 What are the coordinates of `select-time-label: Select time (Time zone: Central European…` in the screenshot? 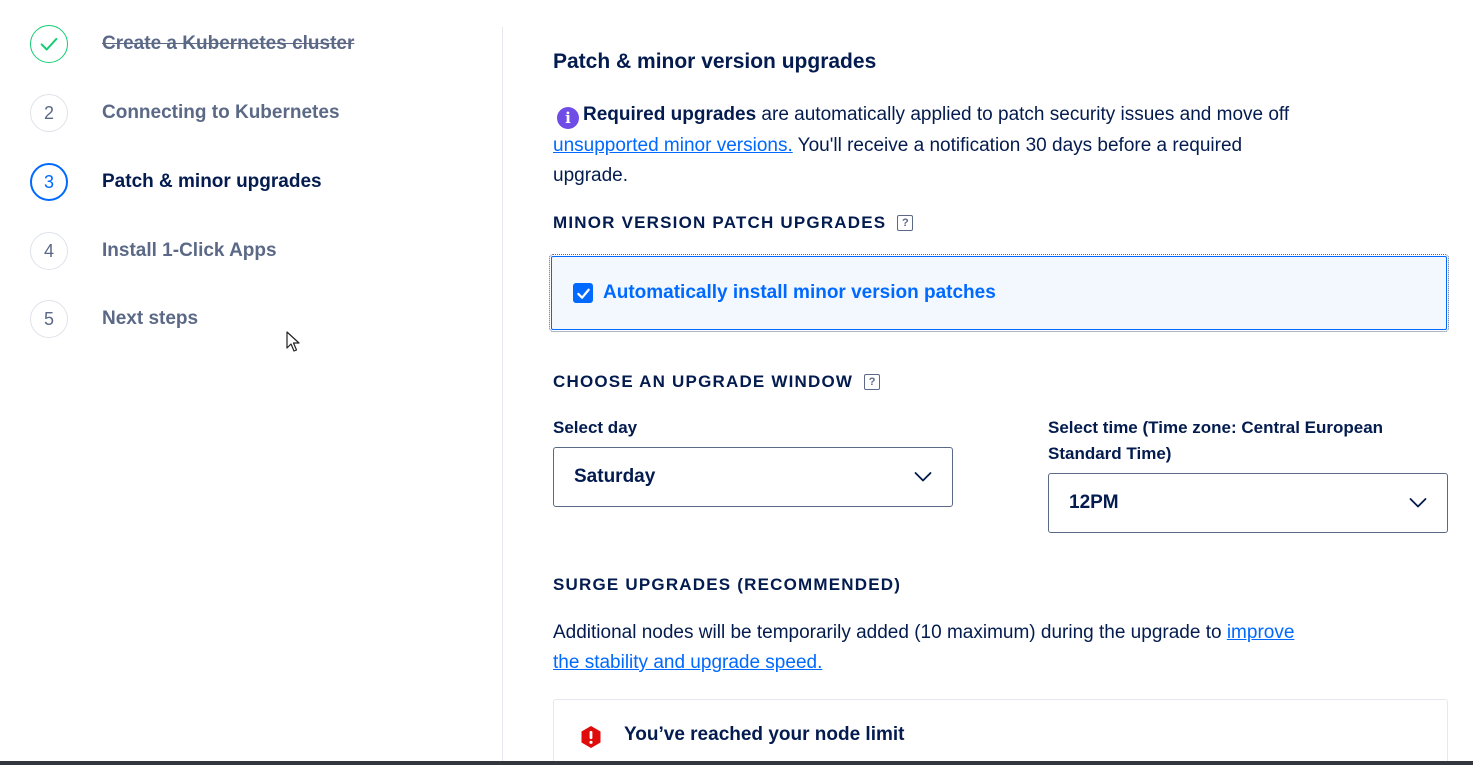 It's located at (1216, 440).